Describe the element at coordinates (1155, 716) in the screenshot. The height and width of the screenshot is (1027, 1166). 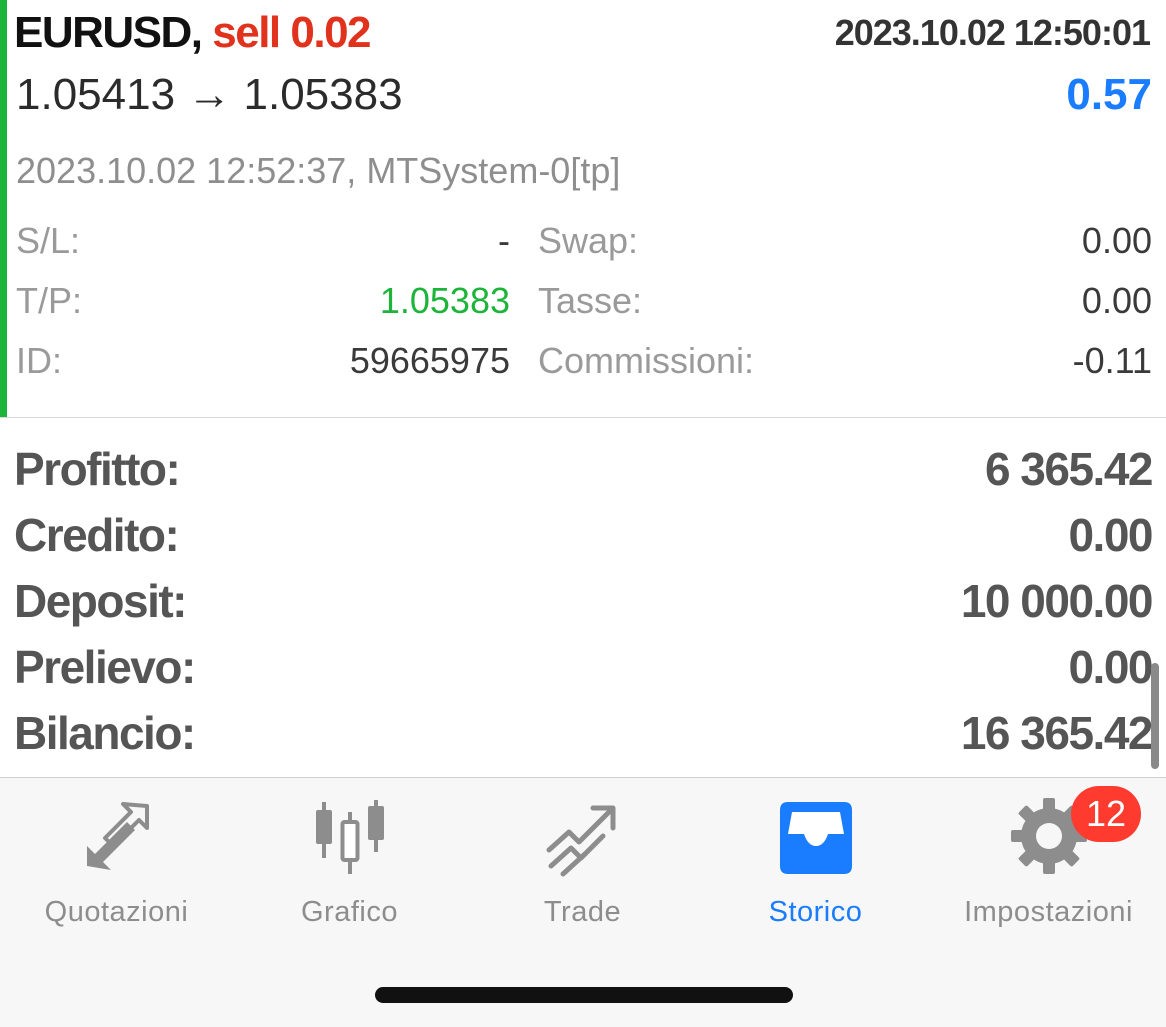
I see `scrollbar` at that location.